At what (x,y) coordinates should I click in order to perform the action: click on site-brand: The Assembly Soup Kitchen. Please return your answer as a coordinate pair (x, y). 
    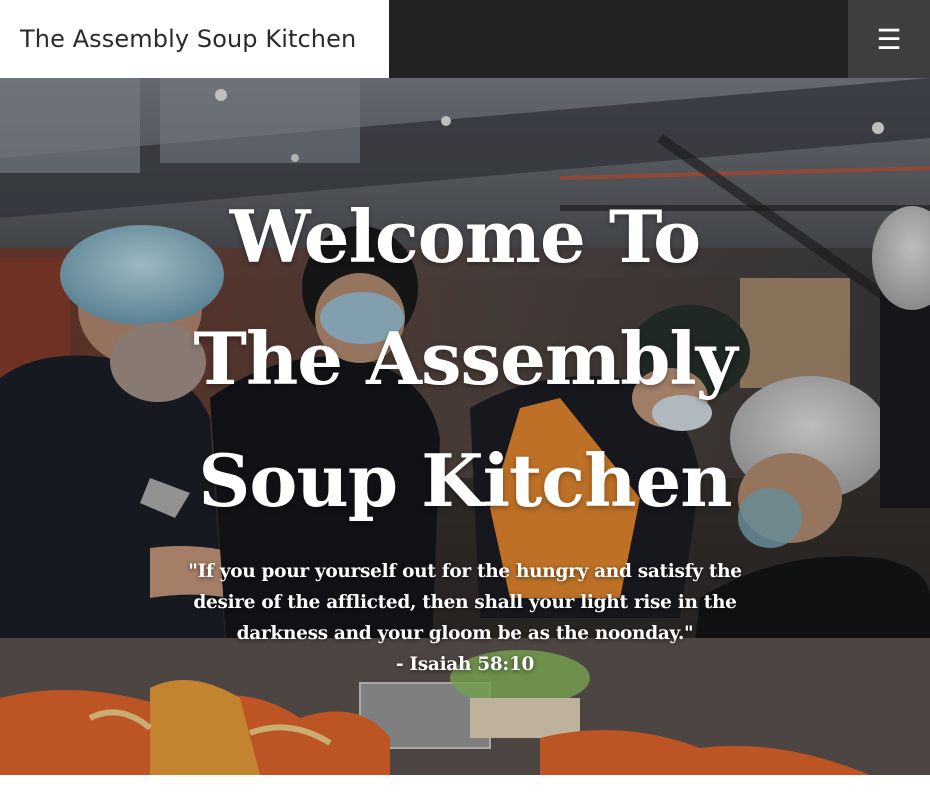
    Looking at the image, I should click on (194, 39).